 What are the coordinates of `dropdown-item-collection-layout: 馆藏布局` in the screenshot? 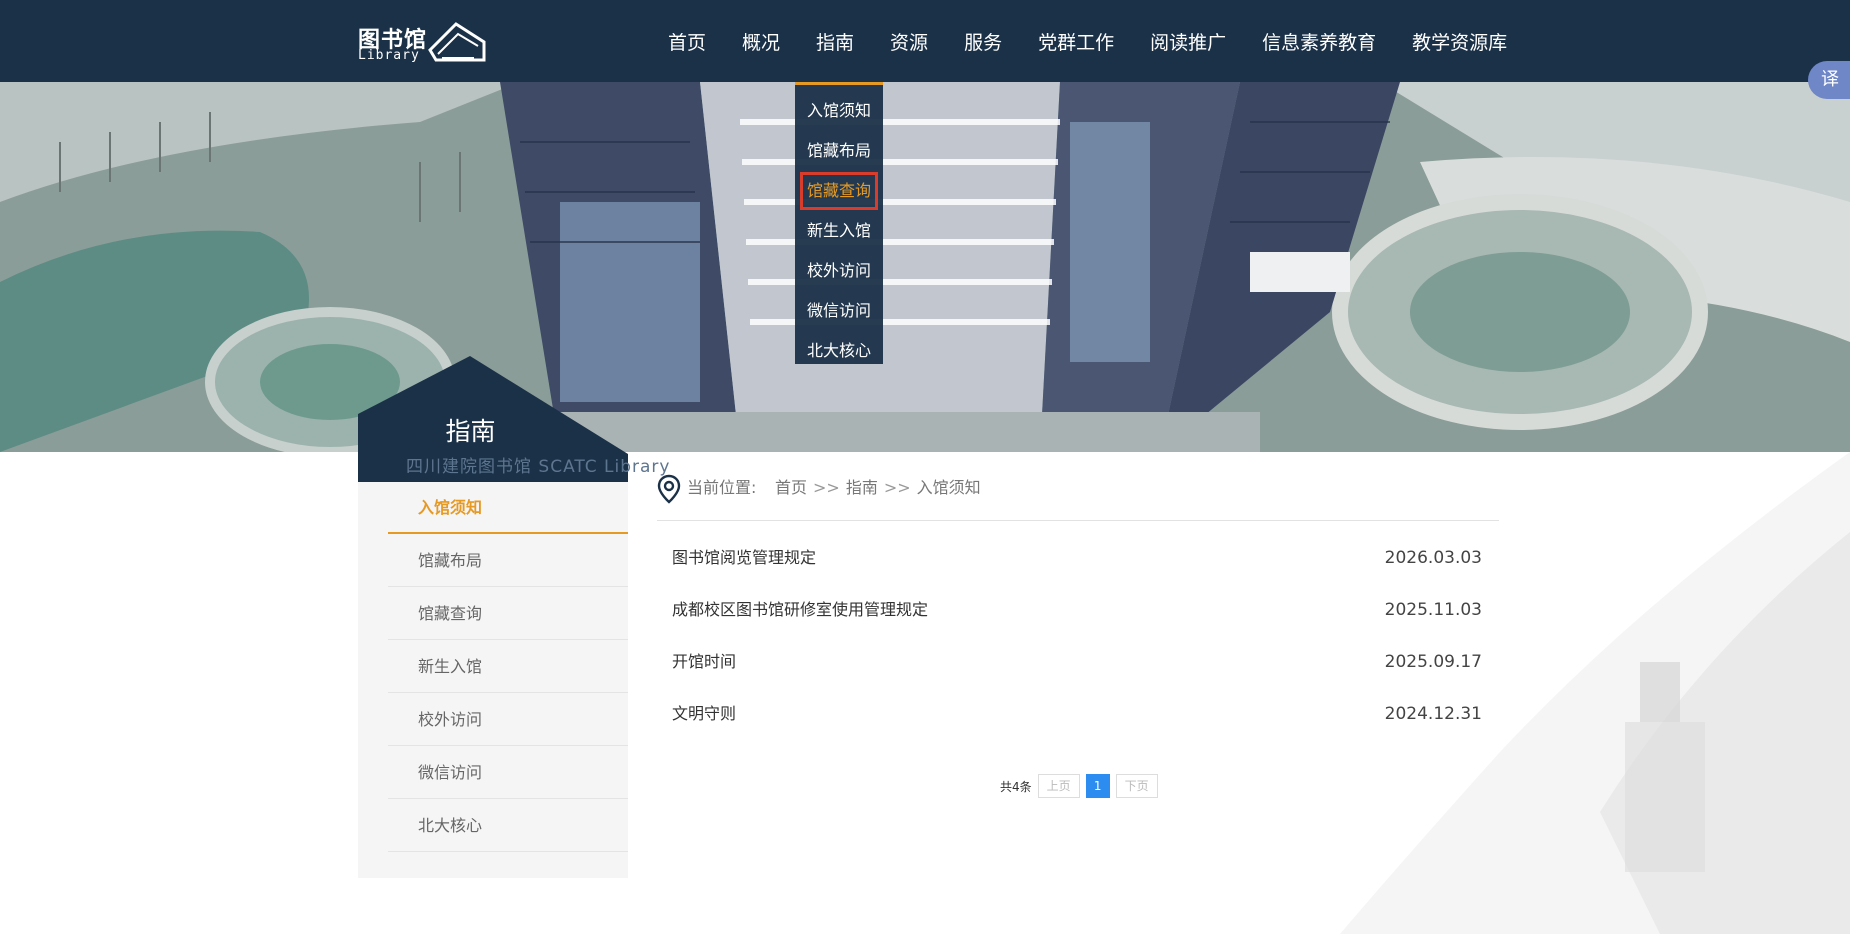 It's located at (839, 151).